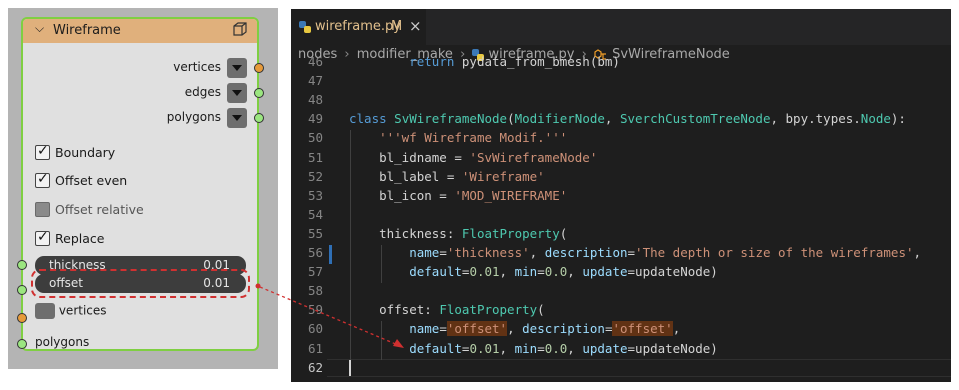 This screenshot has width=959, height=390. I want to click on python-file-icon, so click(305, 27).